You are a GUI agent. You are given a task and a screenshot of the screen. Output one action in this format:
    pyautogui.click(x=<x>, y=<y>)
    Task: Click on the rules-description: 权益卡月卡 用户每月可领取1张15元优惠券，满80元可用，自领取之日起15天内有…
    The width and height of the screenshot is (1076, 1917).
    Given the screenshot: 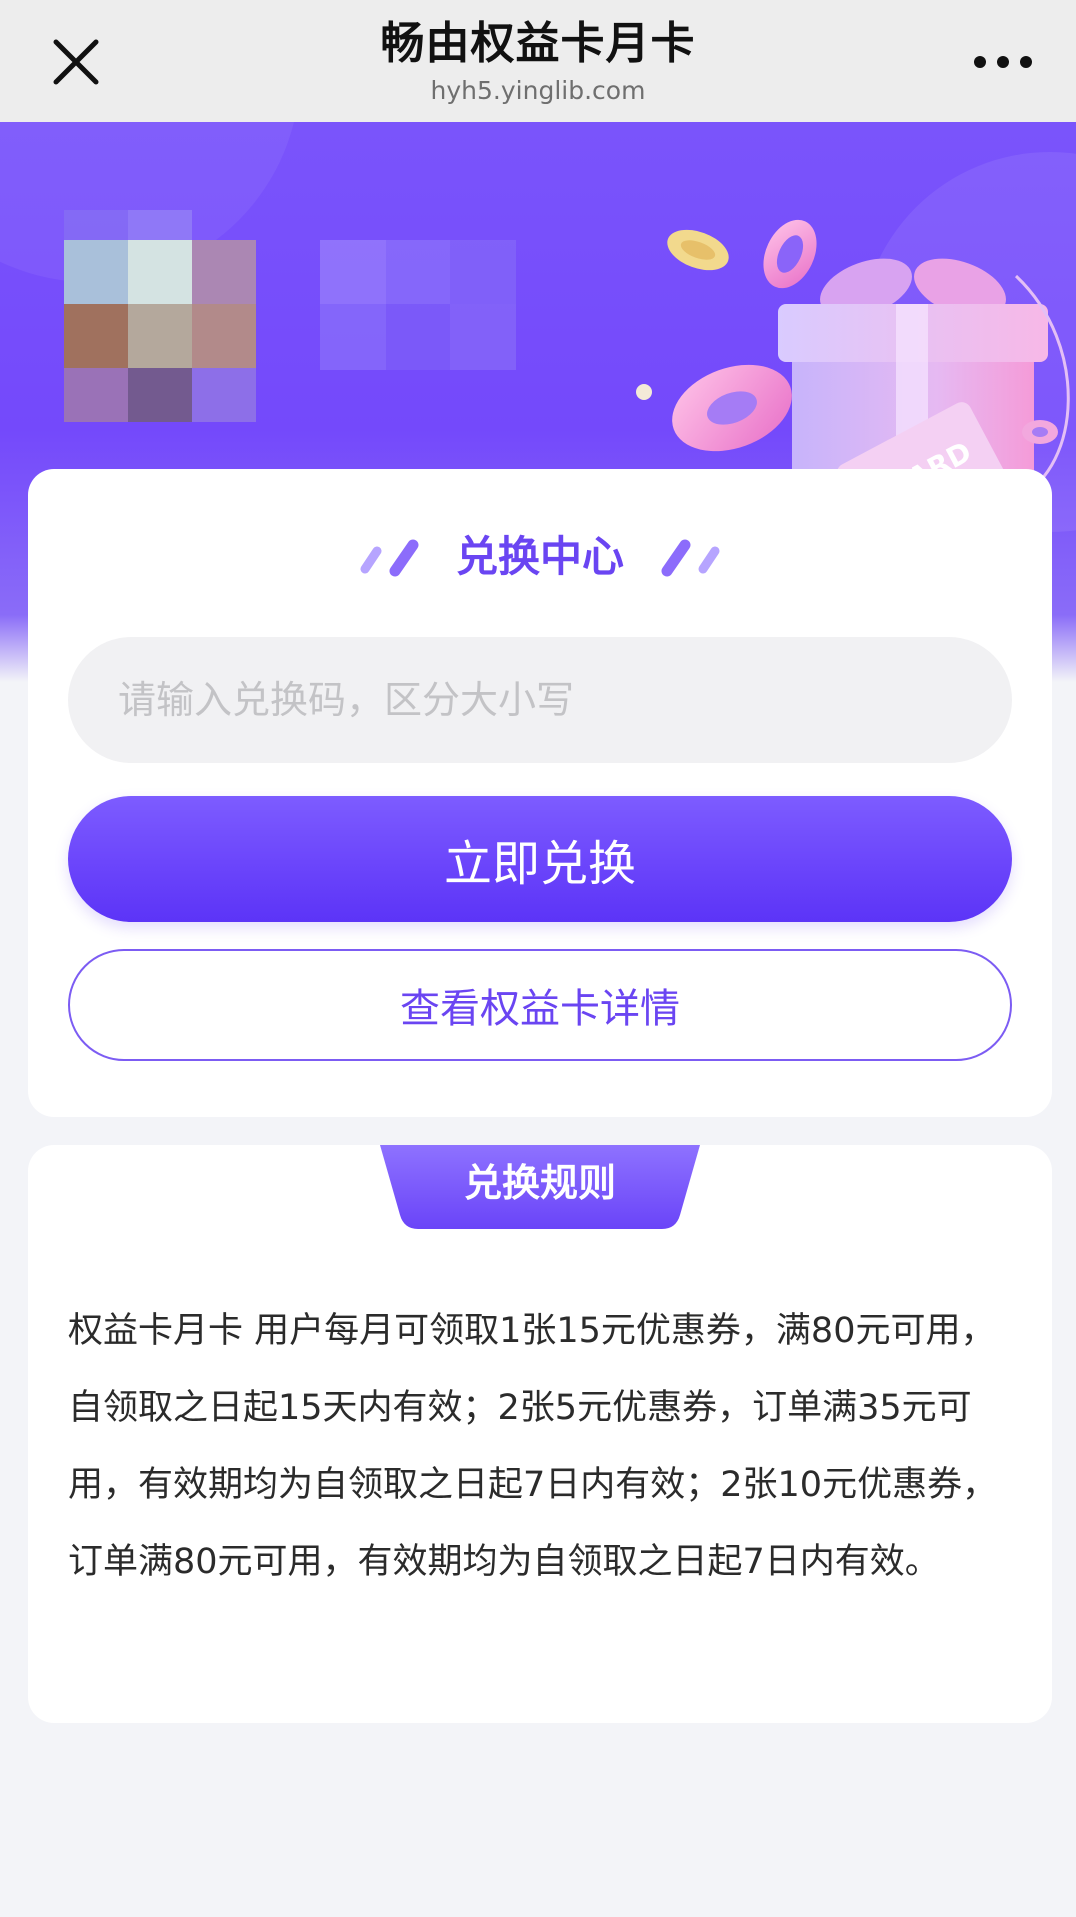 What is the action you would take?
    pyautogui.click(x=533, y=1446)
    